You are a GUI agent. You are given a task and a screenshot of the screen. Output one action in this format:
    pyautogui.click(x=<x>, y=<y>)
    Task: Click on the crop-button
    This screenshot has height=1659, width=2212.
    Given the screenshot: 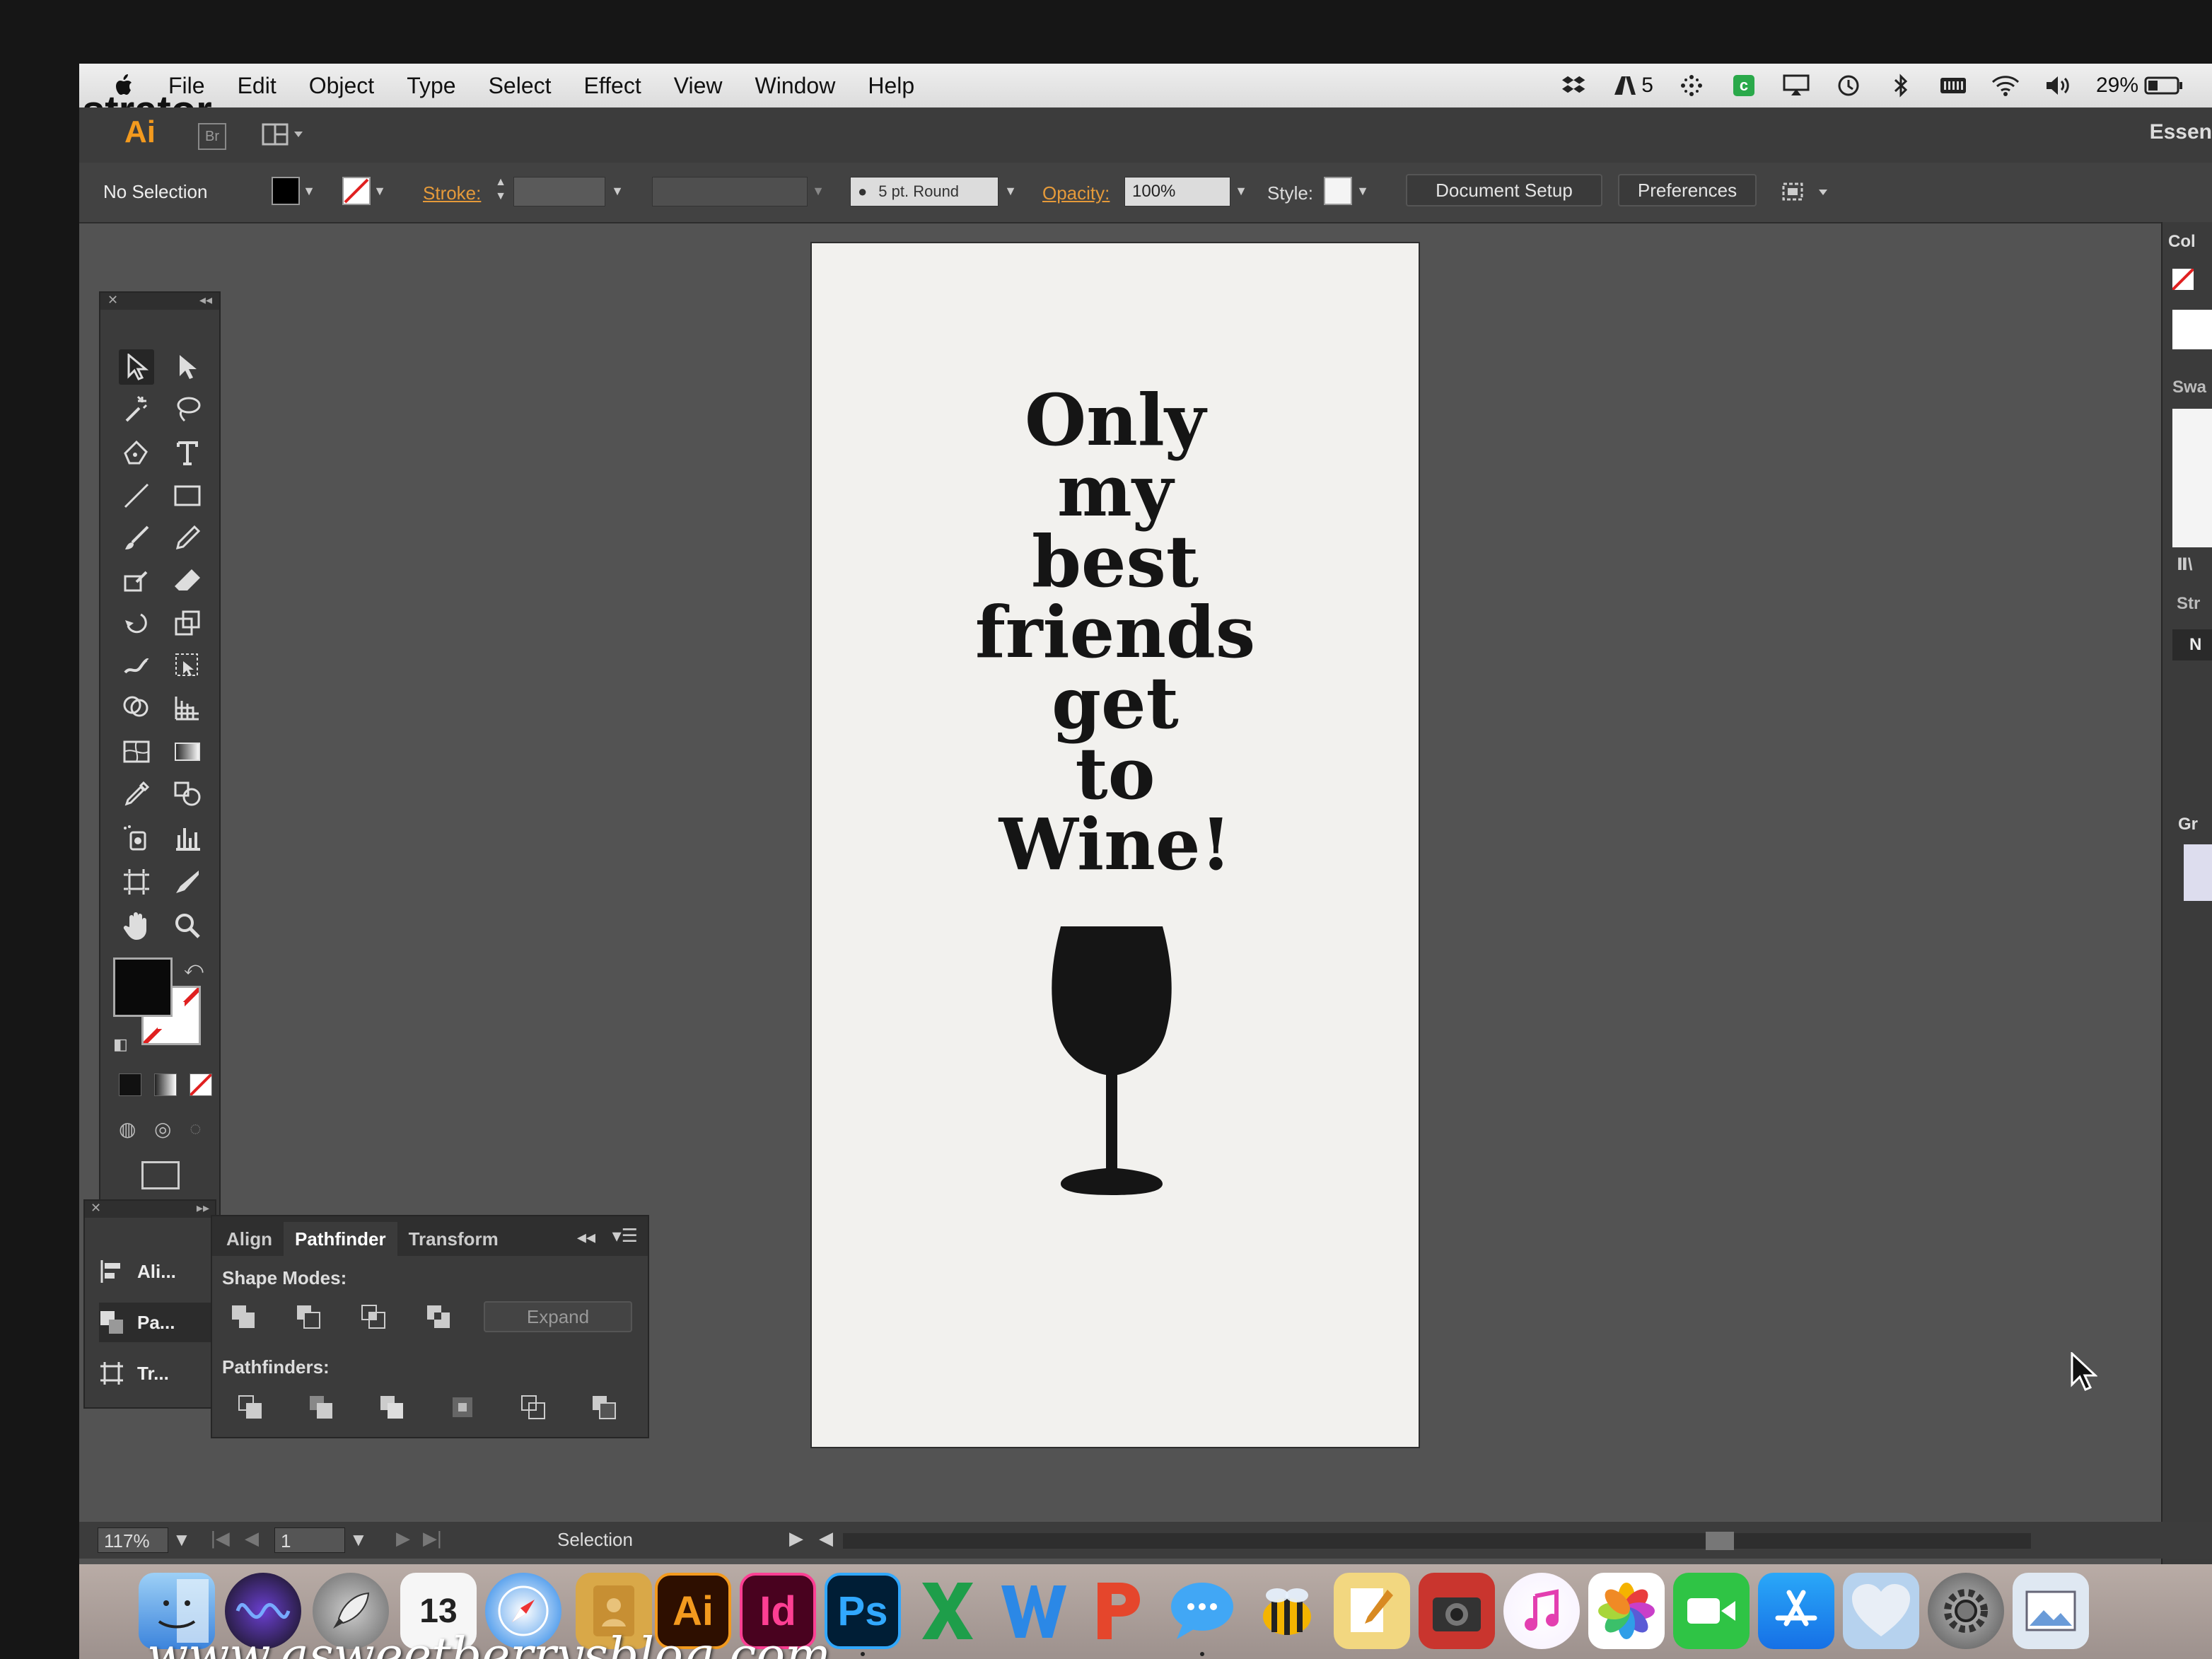 What is the action you would take?
    pyautogui.click(x=462, y=1407)
    